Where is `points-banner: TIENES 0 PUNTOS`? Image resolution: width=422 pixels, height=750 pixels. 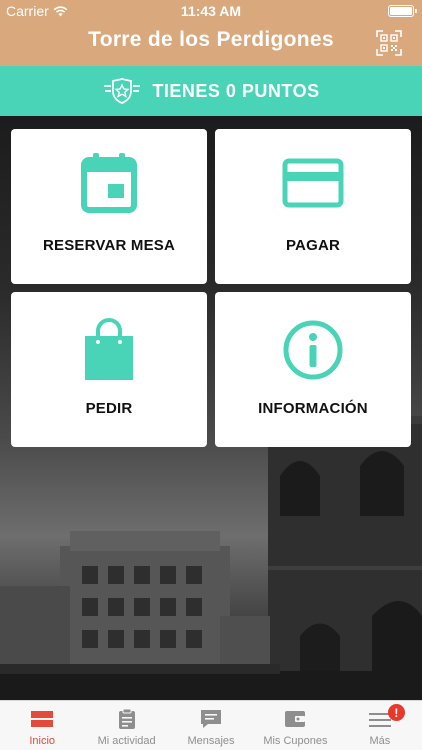
points-banner: TIENES 0 PUNTOS is located at coordinates (211, 91).